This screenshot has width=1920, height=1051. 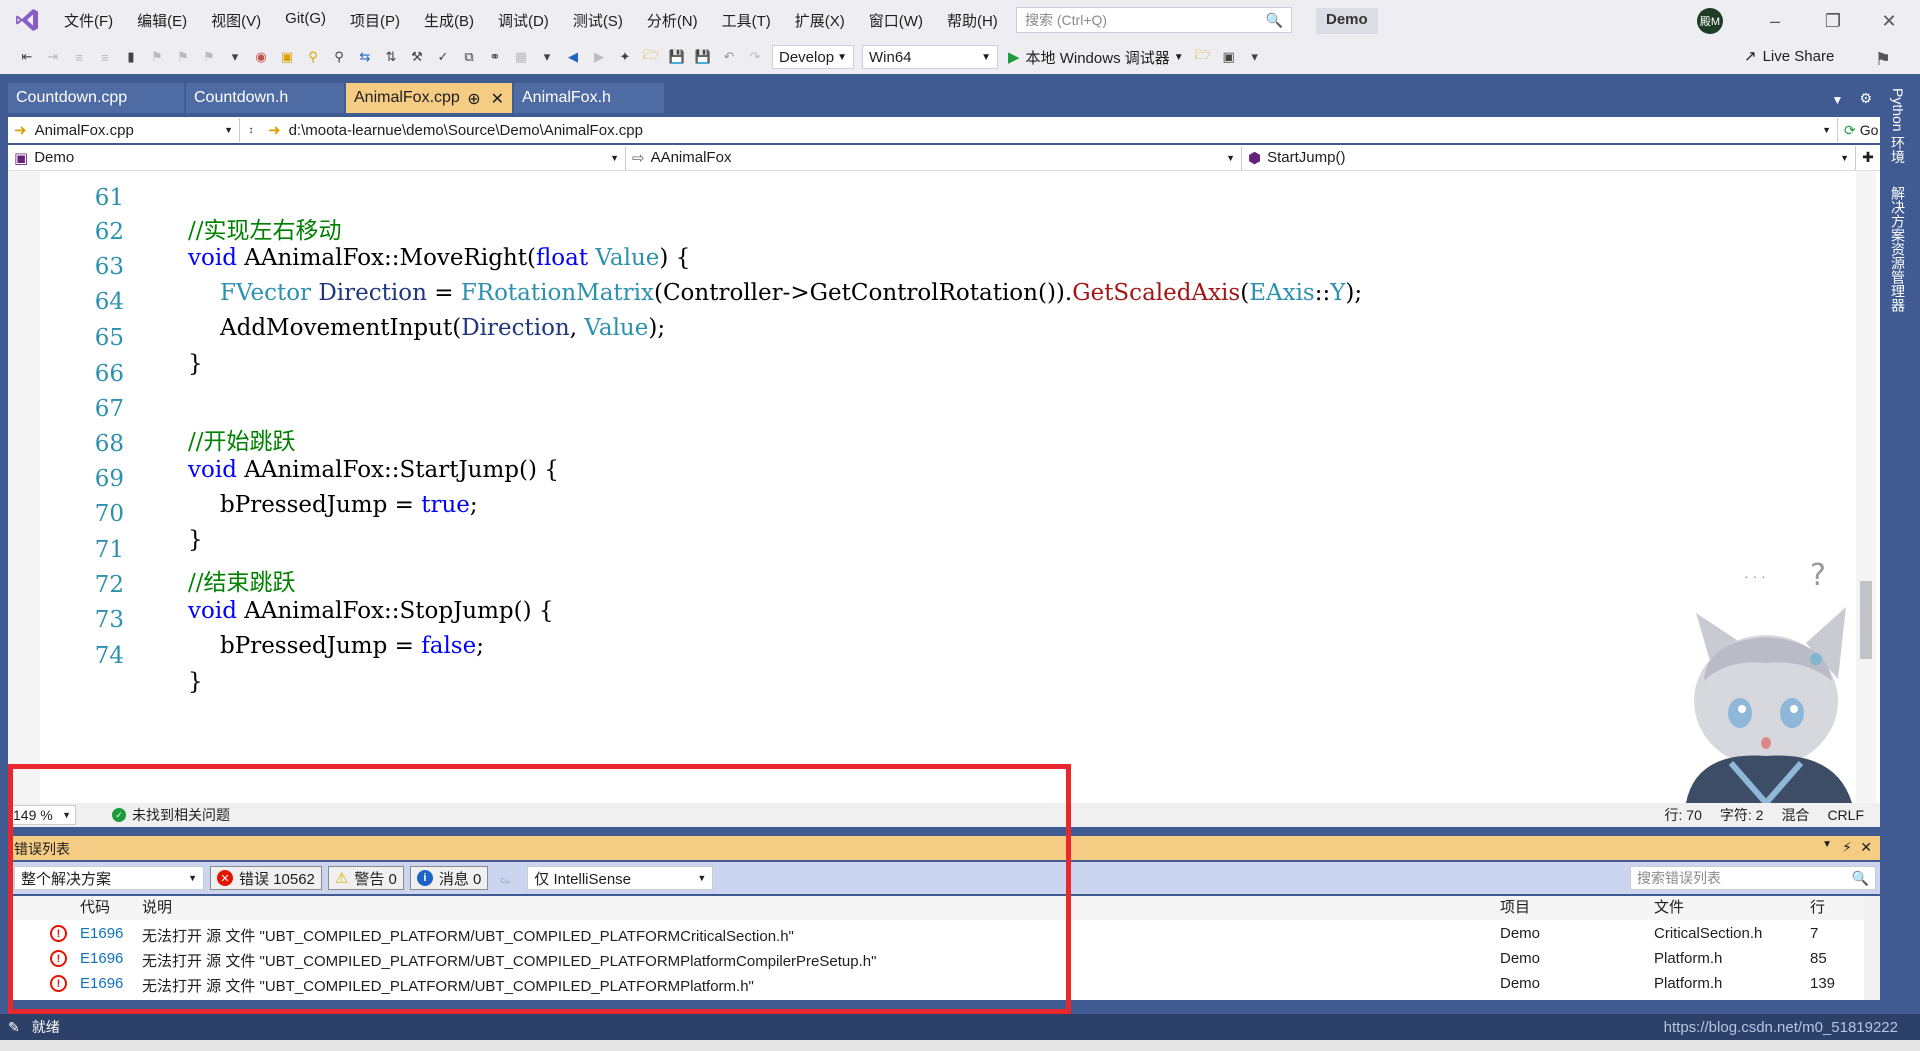 I want to click on menu-item: 窗口(W), so click(x=896, y=20).